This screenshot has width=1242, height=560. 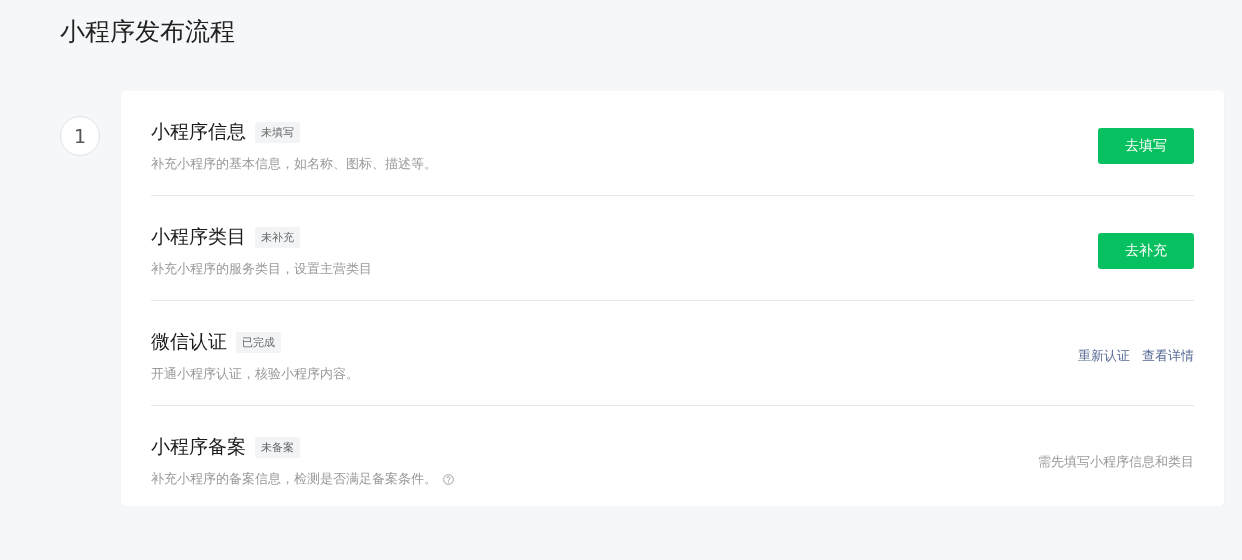 What do you see at coordinates (80, 136) in the screenshot?
I see `step-number: 1` at bounding box center [80, 136].